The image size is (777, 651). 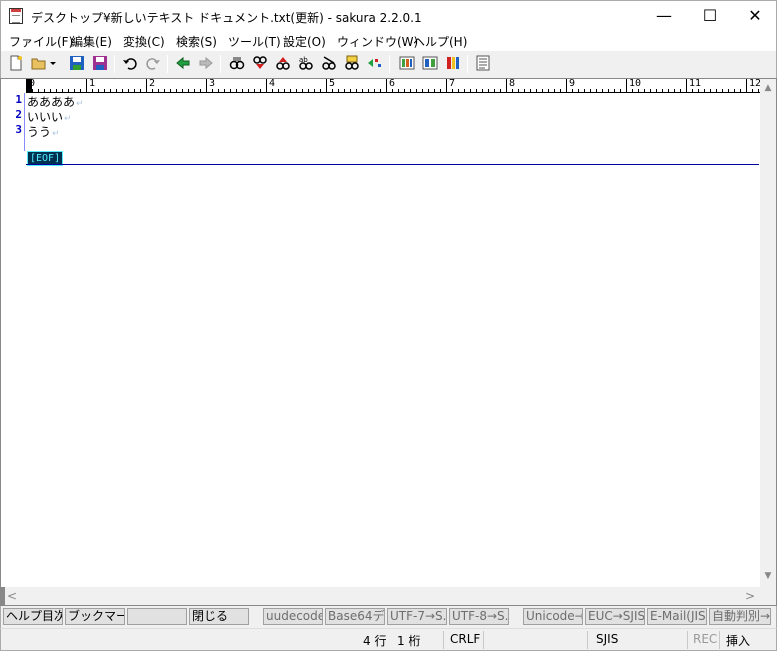 What do you see at coordinates (13, 340) in the screenshot?
I see `line-number-gutter: 1 2 3` at bounding box center [13, 340].